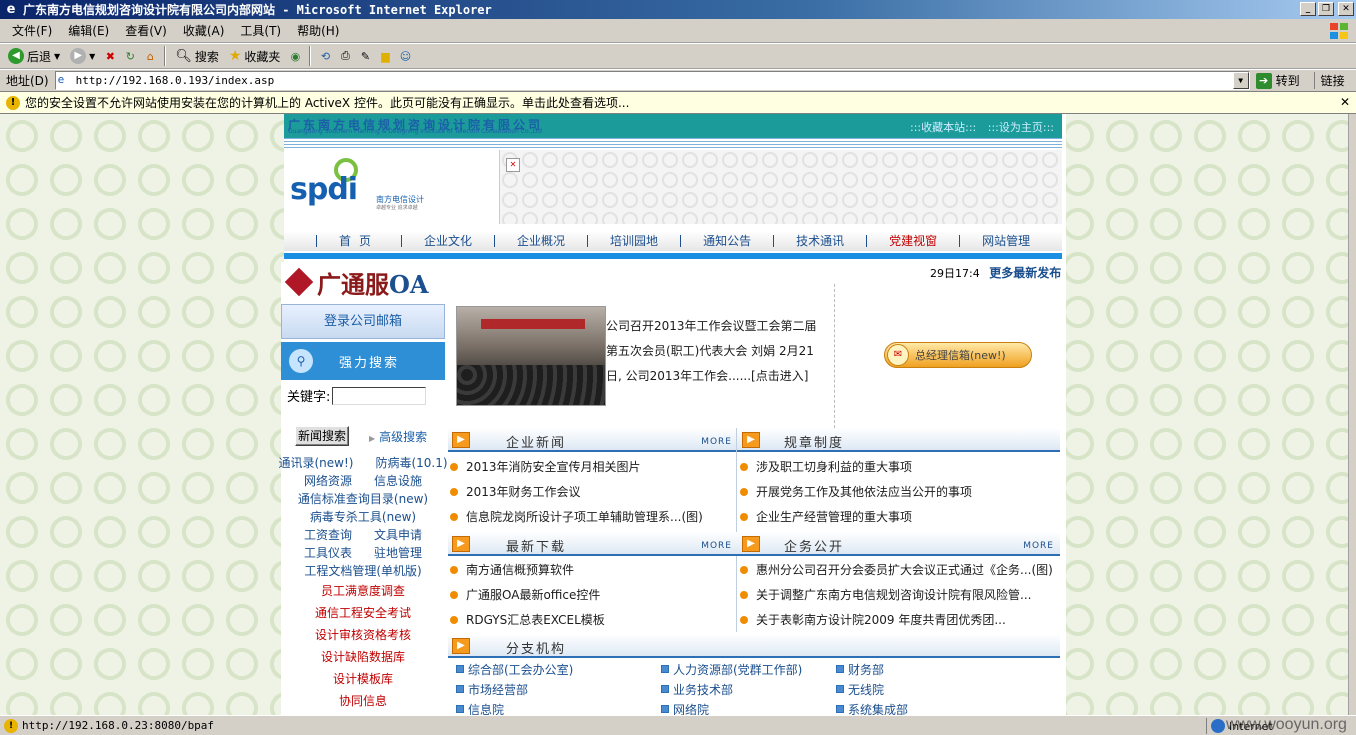 The image size is (1356, 735). I want to click on link-standards-catalog: 通信标准查询目录(new), so click(363, 499).